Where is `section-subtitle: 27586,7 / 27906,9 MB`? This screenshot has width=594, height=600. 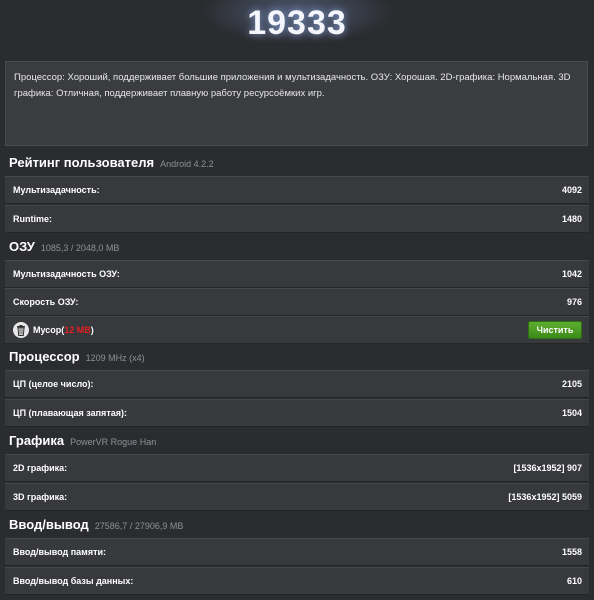
section-subtitle: 27586,7 / 27906,9 MB is located at coordinates (139, 526).